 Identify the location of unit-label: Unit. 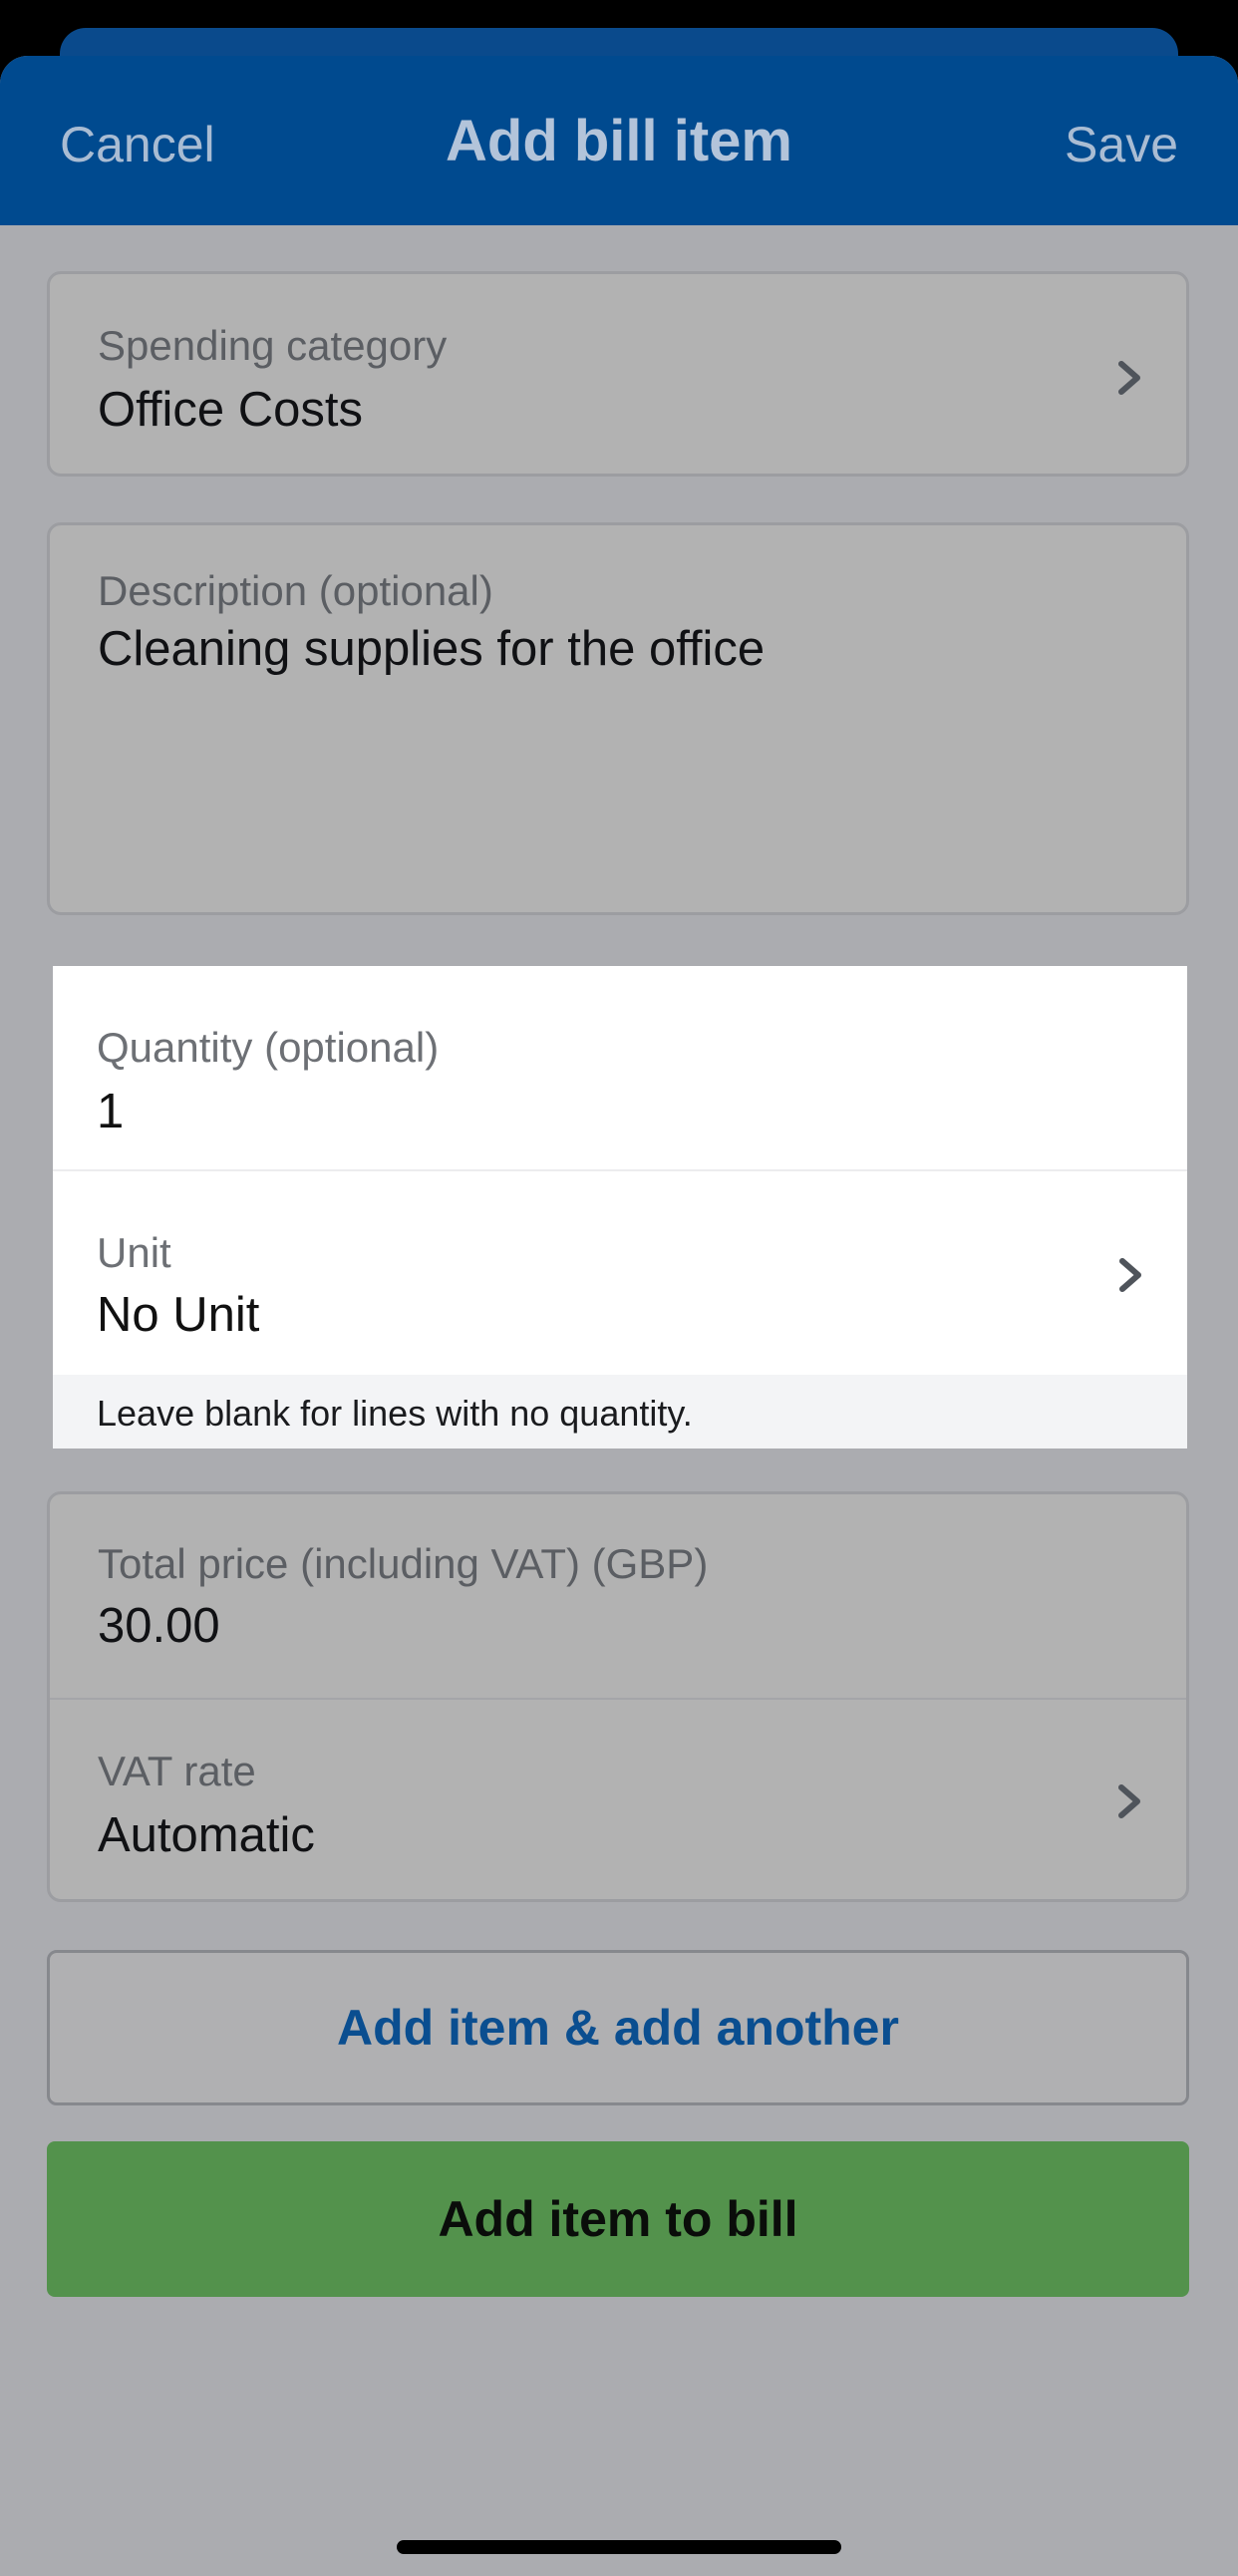
(134, 1252).